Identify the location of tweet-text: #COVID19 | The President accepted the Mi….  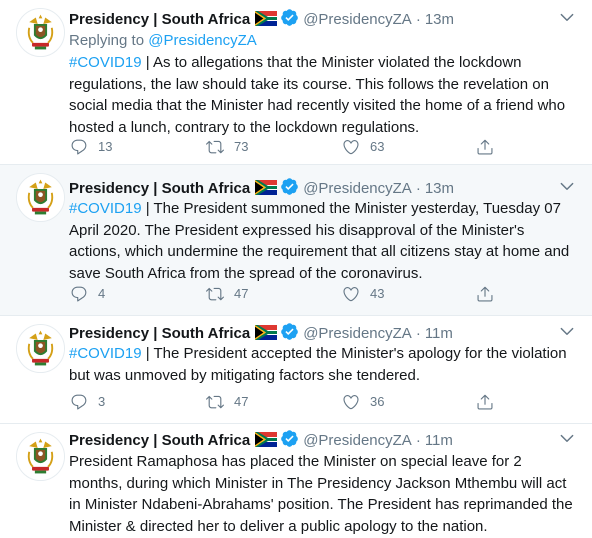
(324, 364).